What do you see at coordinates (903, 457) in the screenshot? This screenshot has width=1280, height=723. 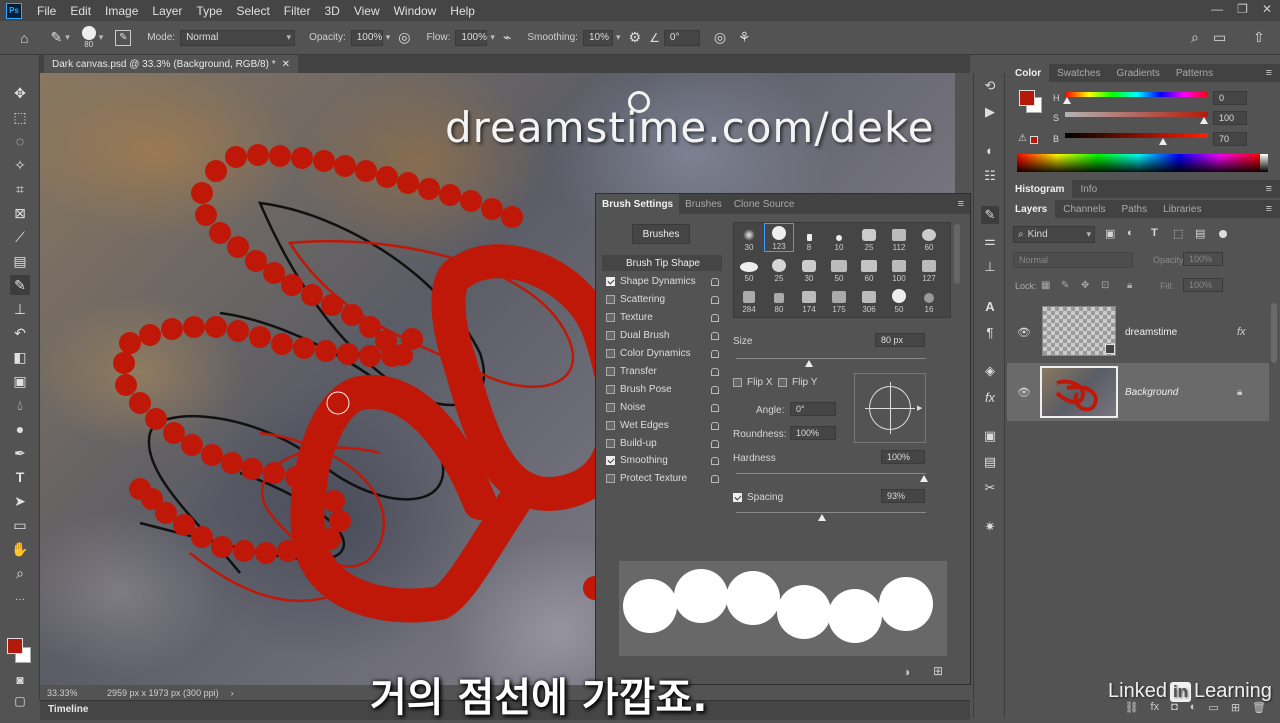 I see `hardness-field: 100%` at bounding box center [903, 457].